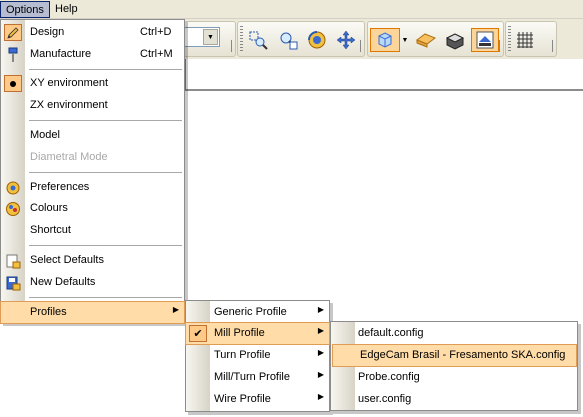  I want to click on menu-item-preferences: Preferences, so click(92, 187).